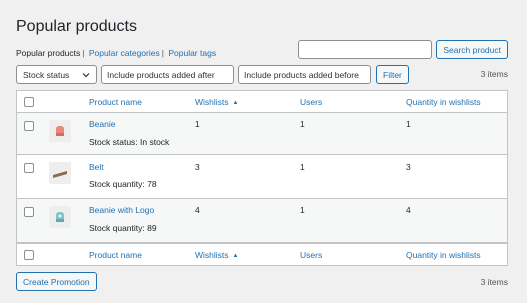 The height and width of the screenshot is (303, 527). I want to click on filter-button: Filter, so click(392, 74).